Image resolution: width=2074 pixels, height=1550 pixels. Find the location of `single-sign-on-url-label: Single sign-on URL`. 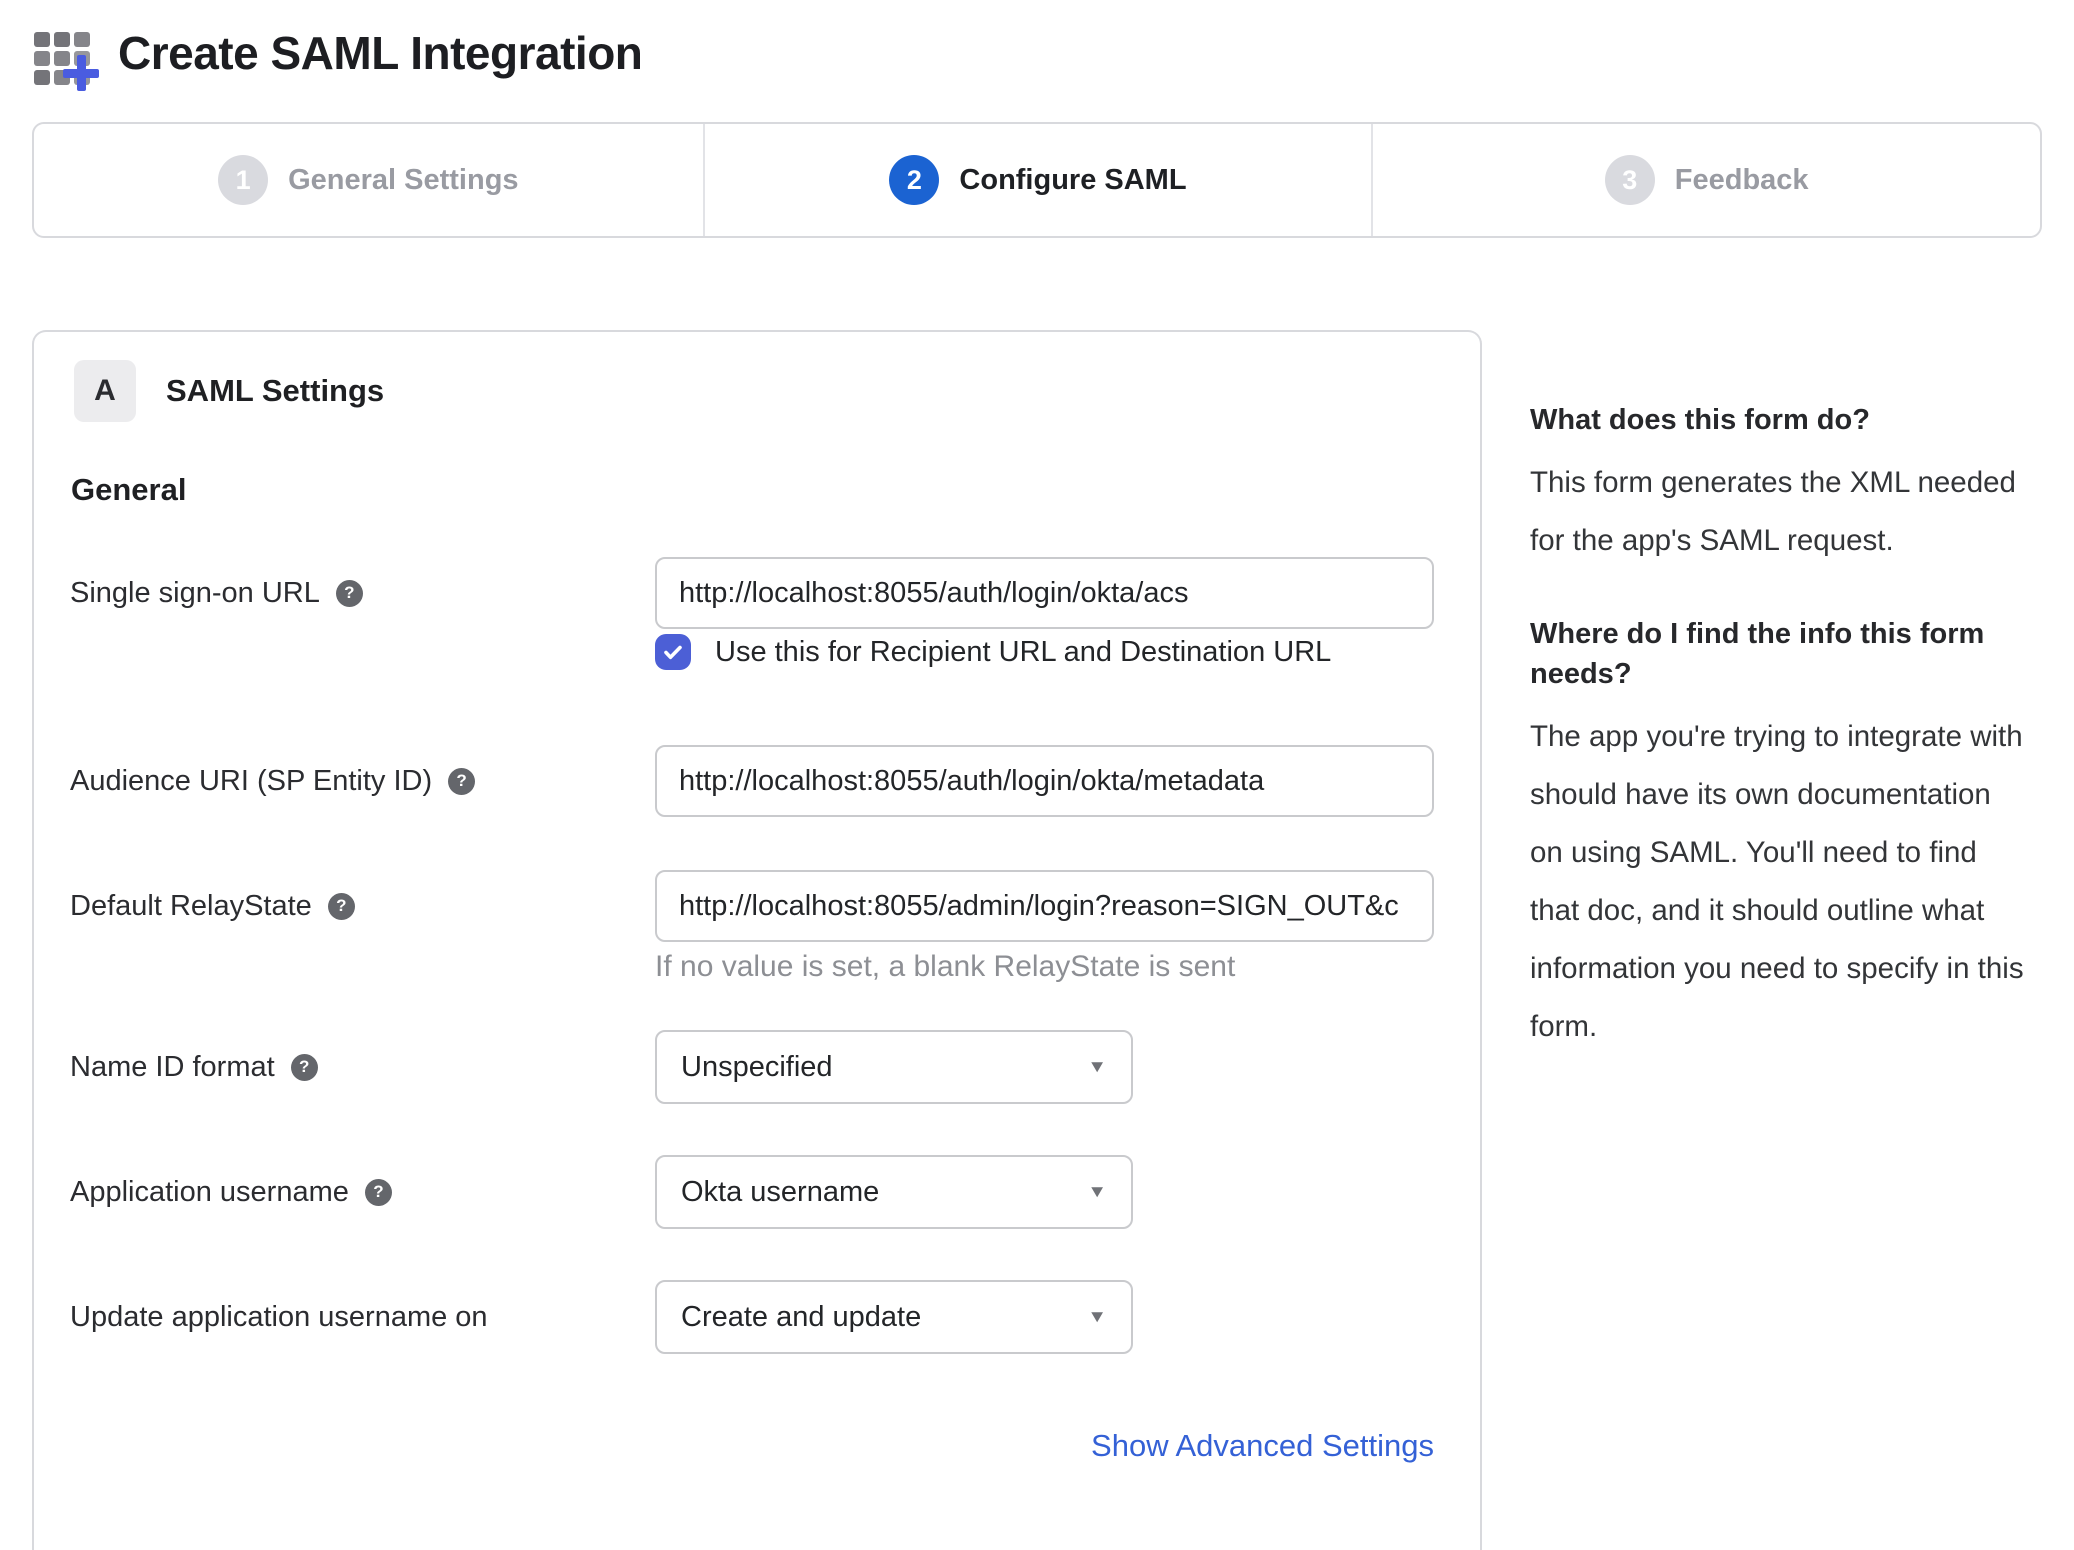

single-sign-on-url-label: Single sign-on URL is located at coordinates (195, 592).